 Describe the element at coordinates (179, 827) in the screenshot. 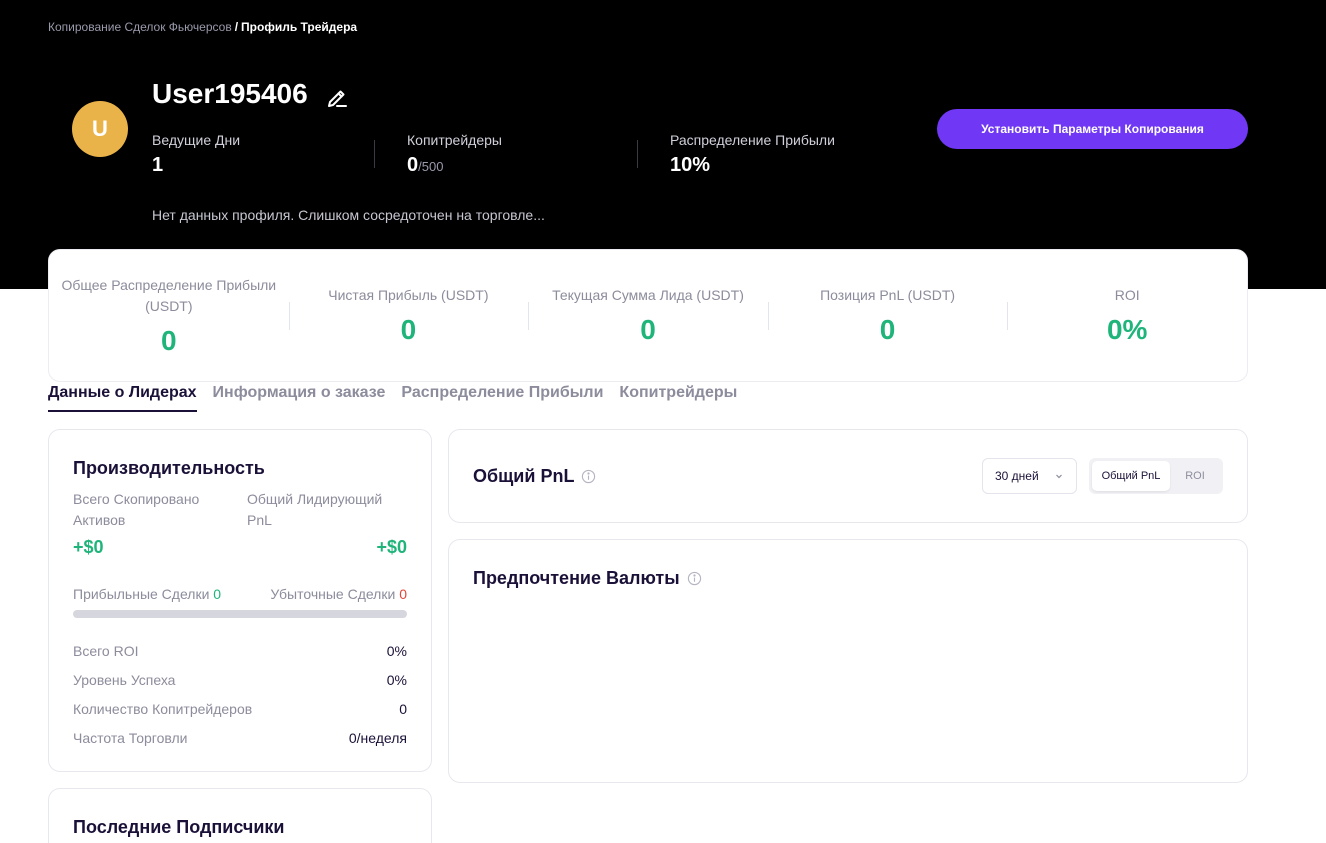

I see `recent-subscribers-title: Последние Подписчики` at that location.